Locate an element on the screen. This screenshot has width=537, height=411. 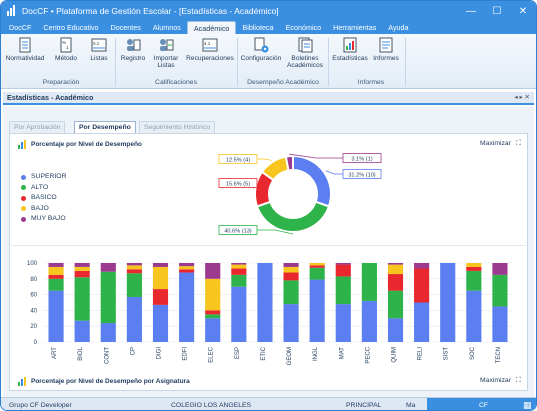
donut-maximize-button: Maximizar ⛶ is located at coordinates (500, 144).